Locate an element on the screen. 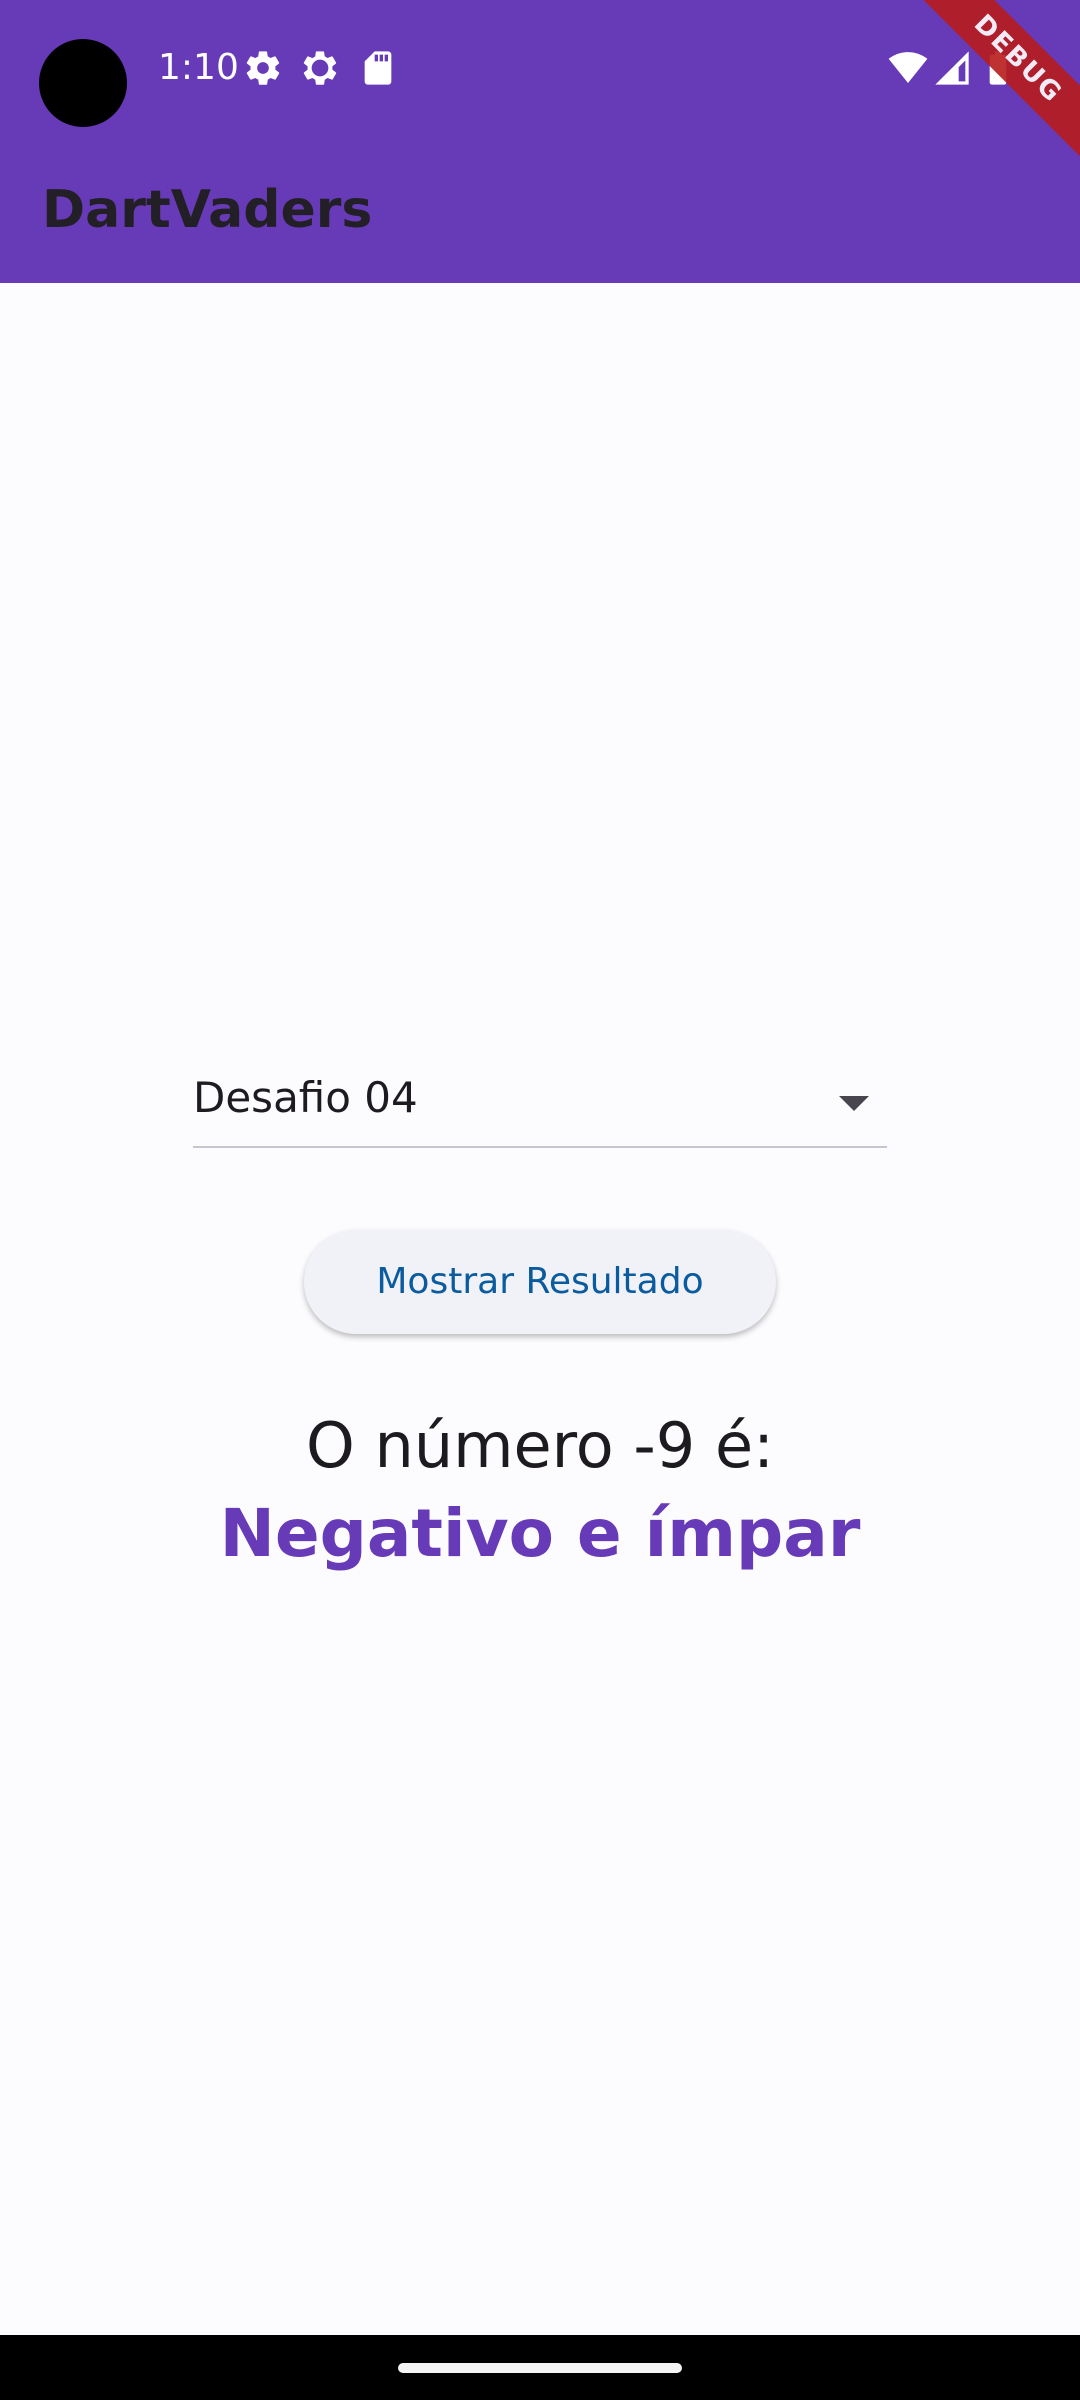 The width and height of the screenshot is (1080, 2400). show-result-button: Mostrar Resultado is located at coordinates (540, 1282).